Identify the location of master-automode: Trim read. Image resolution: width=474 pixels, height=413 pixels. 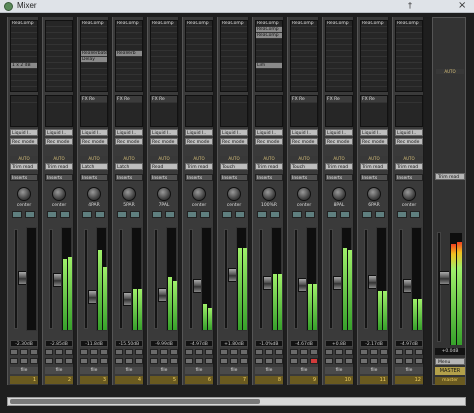
(450, 176).